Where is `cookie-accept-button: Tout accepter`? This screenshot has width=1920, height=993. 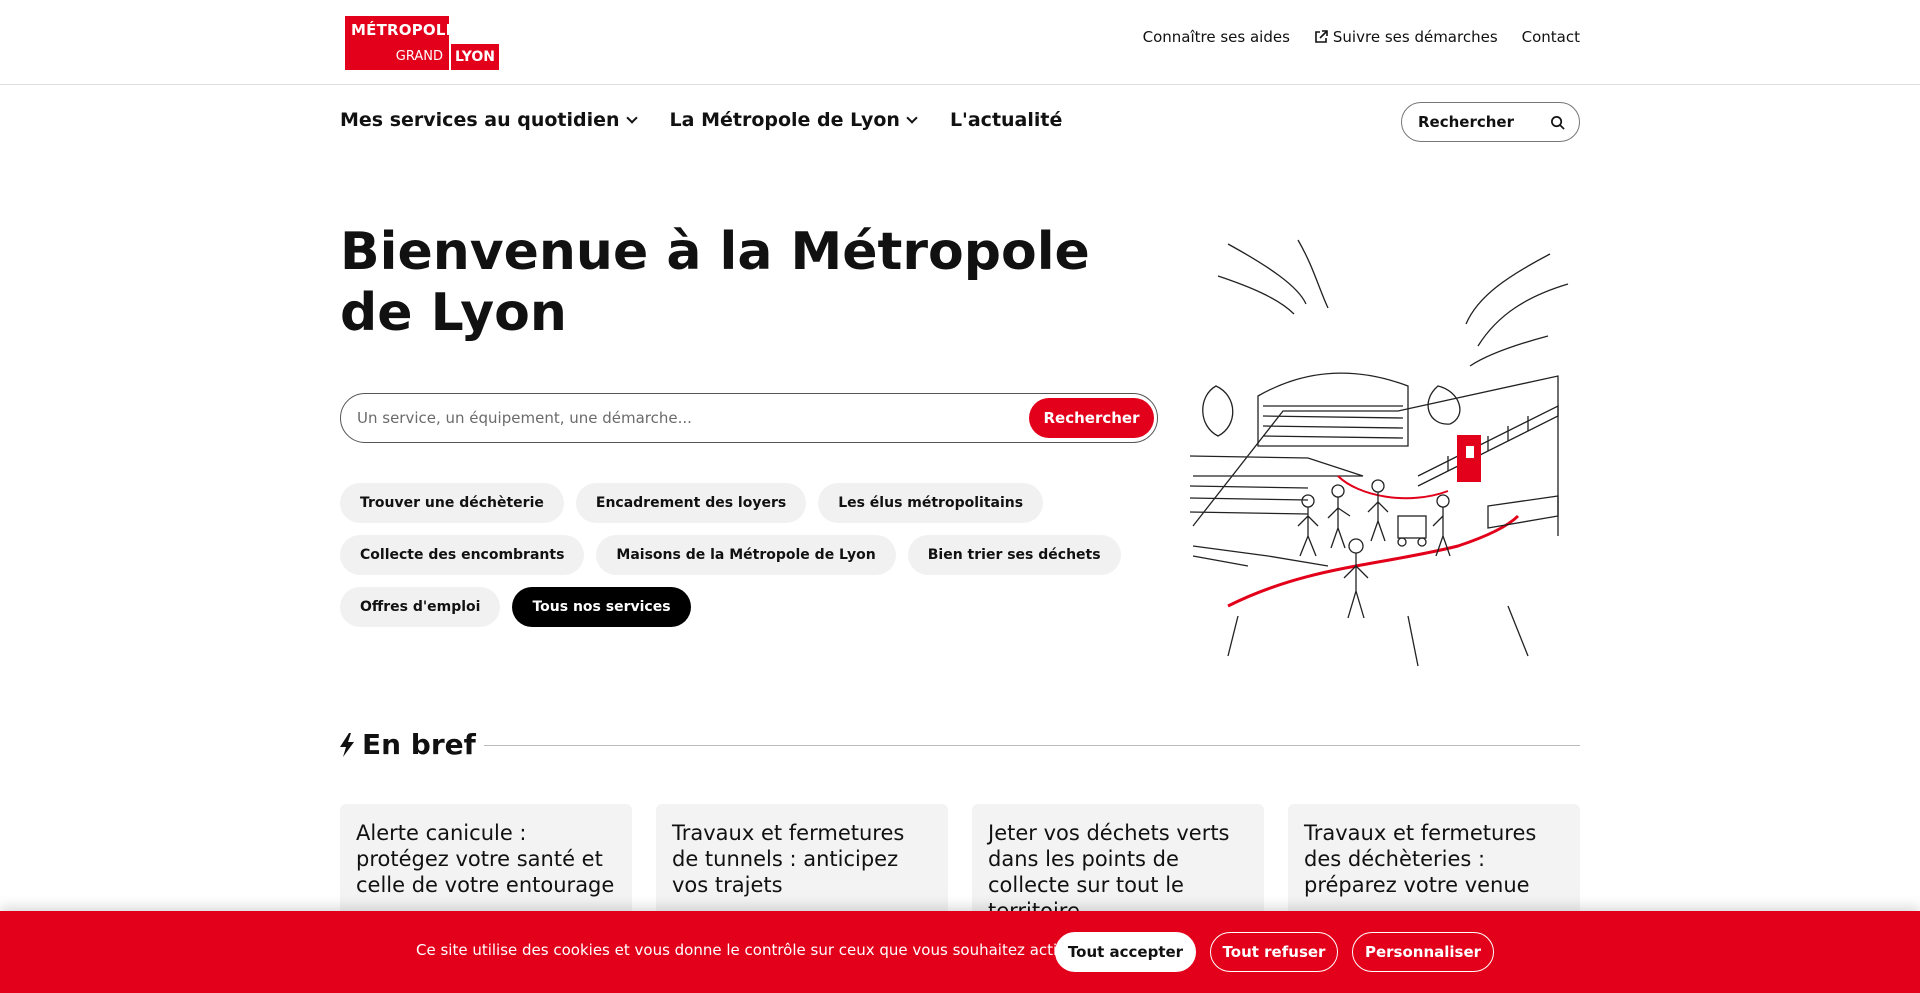 cookie-accept-button: Tout accepter is located at coordinates (1125, 952).